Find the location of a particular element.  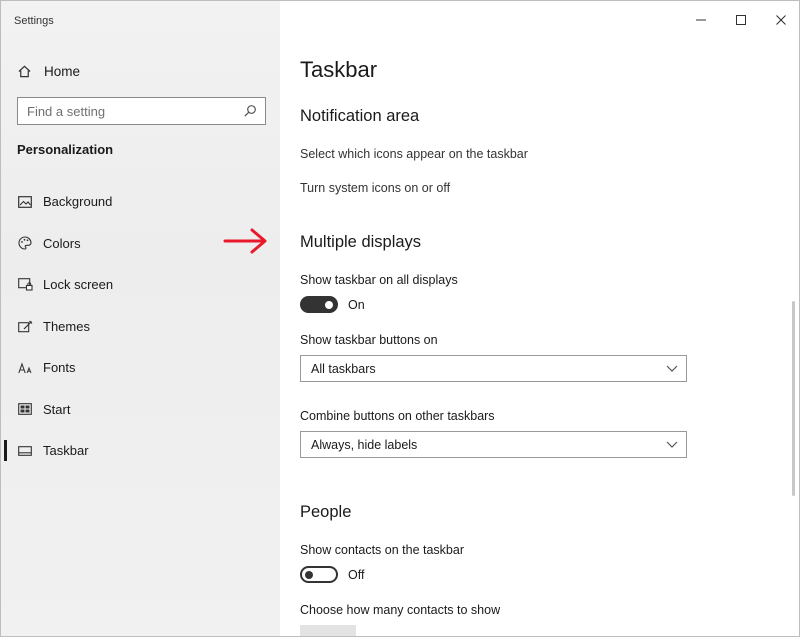

lock-screen-icon is located at coordinates (25, 285).